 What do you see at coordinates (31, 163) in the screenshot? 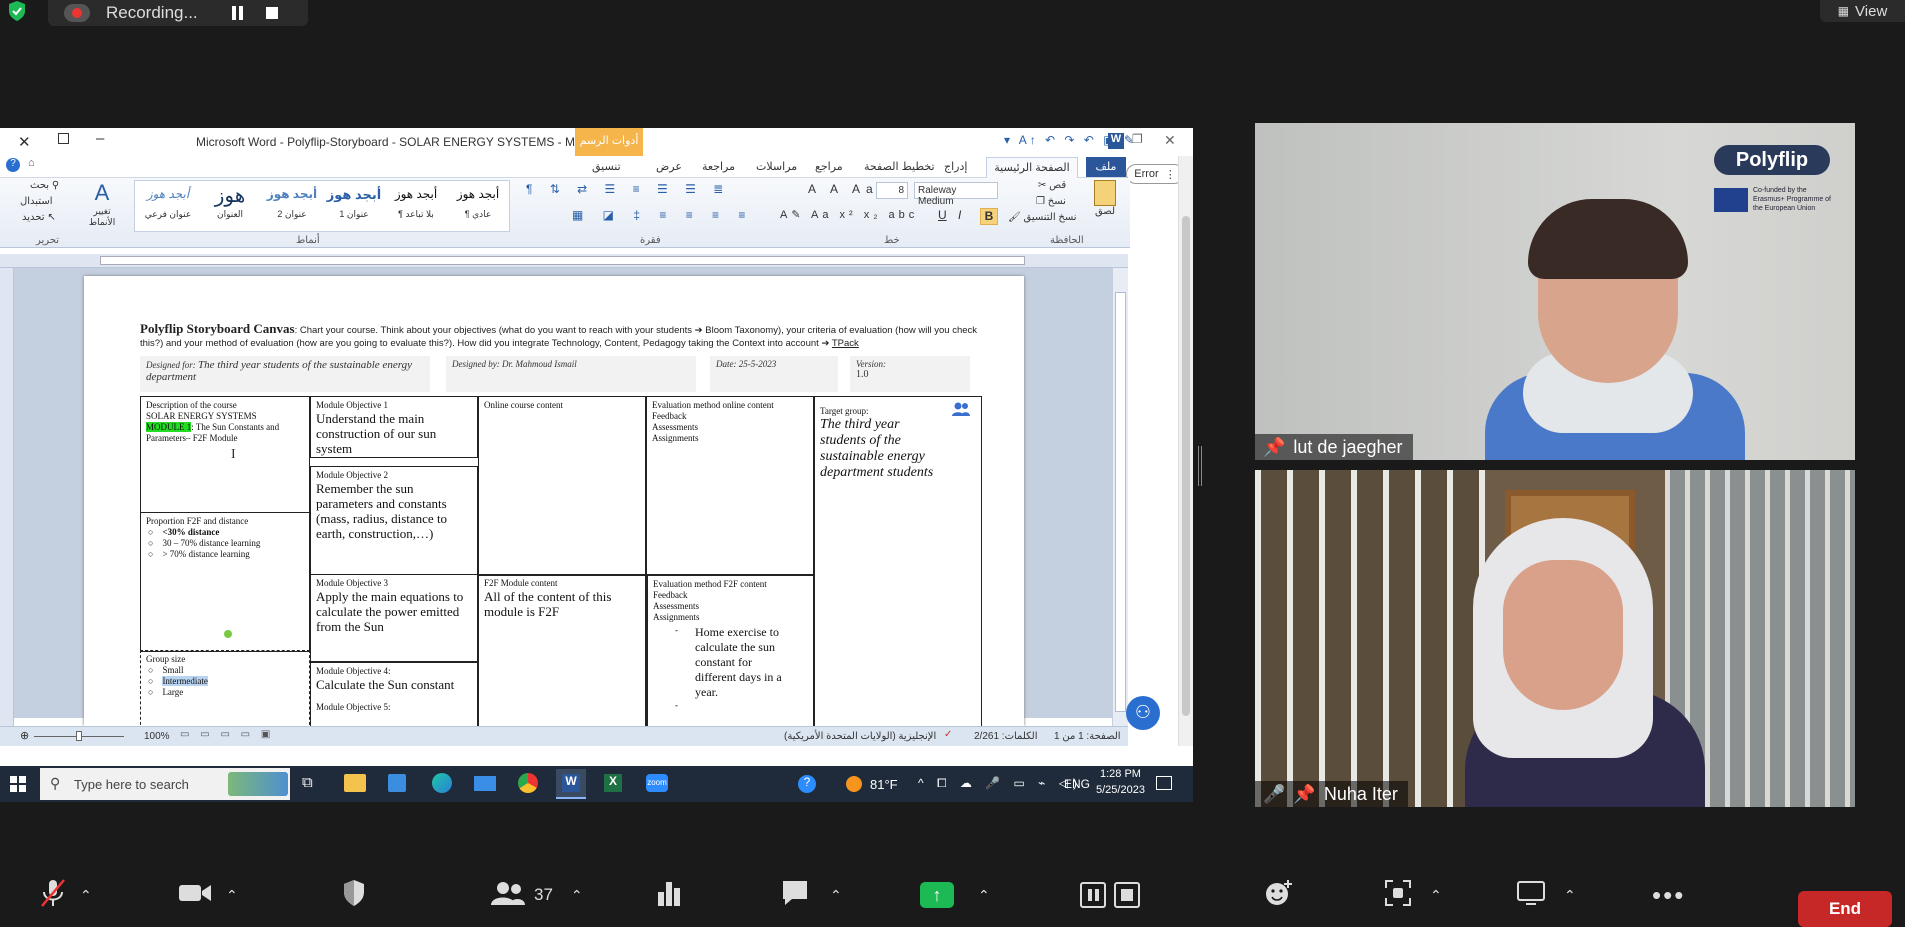
I see `collapse-ribbon-icon: ⌂` at bounding box center [31, 163].